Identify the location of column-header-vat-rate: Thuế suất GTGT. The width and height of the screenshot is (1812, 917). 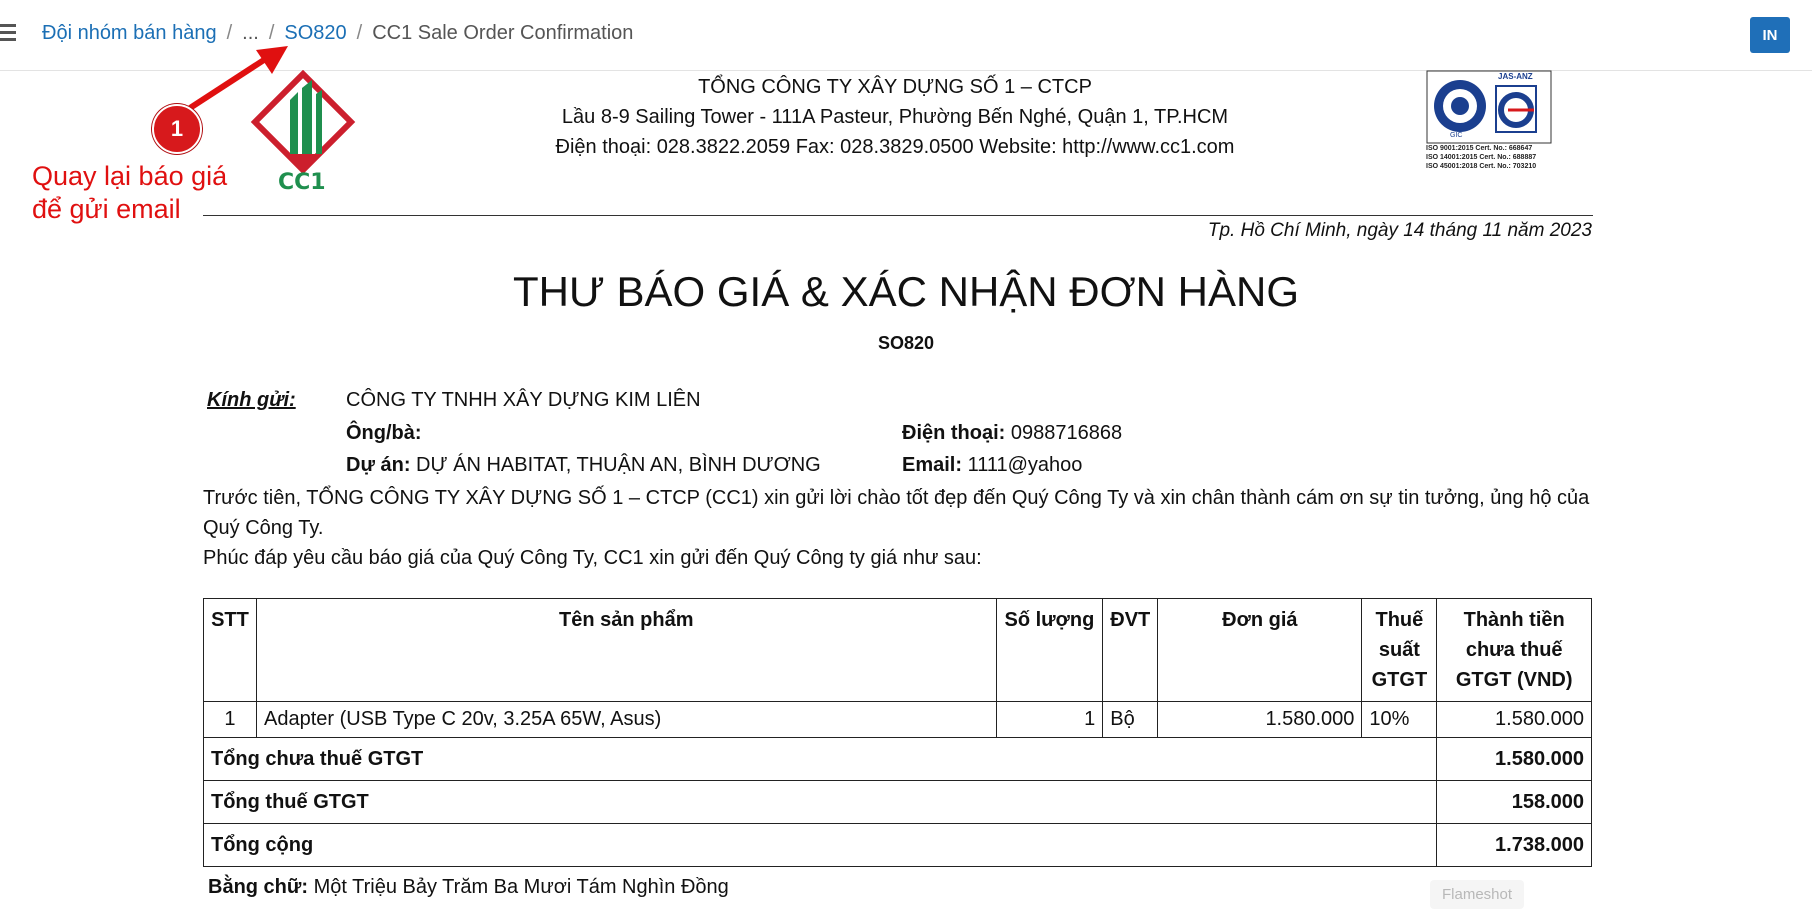
(1399, 650).